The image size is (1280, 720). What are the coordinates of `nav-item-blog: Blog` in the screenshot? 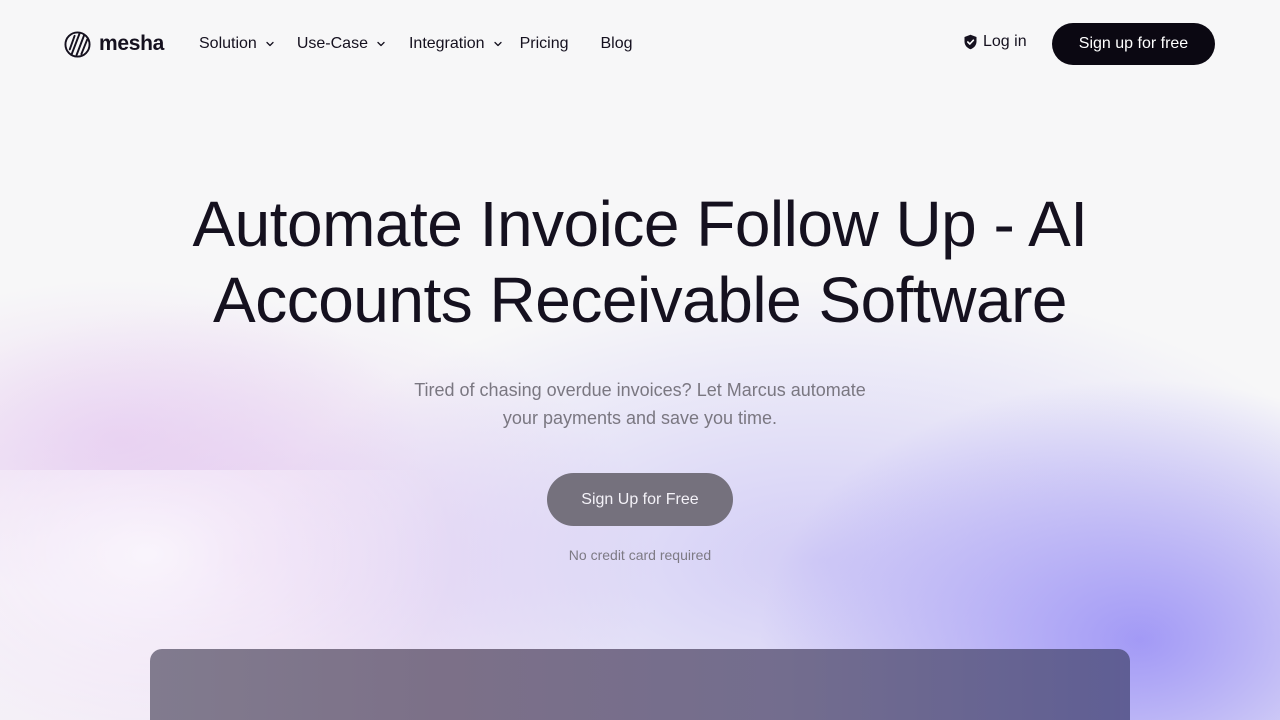 It's located at (616, 44).